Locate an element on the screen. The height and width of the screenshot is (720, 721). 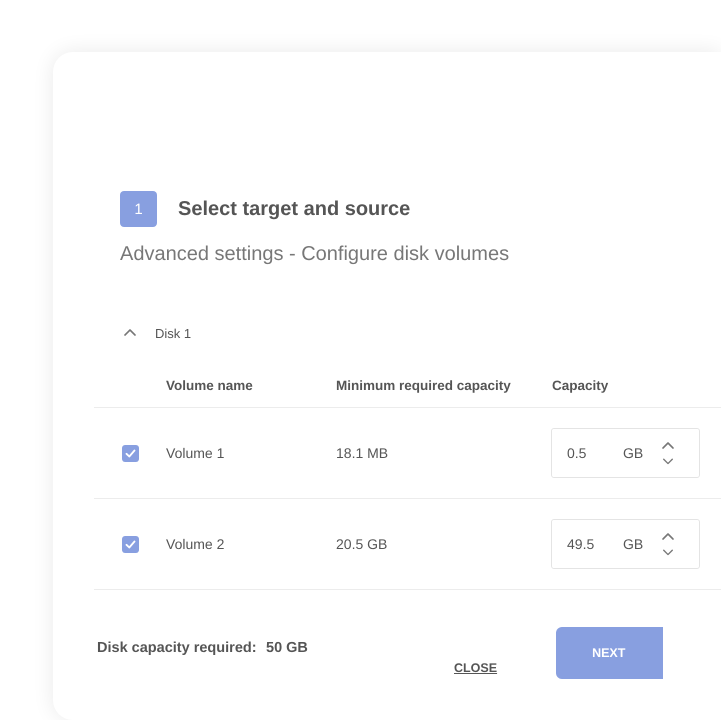
capacity-input: 49.5 is located at coordinates (595, 544).